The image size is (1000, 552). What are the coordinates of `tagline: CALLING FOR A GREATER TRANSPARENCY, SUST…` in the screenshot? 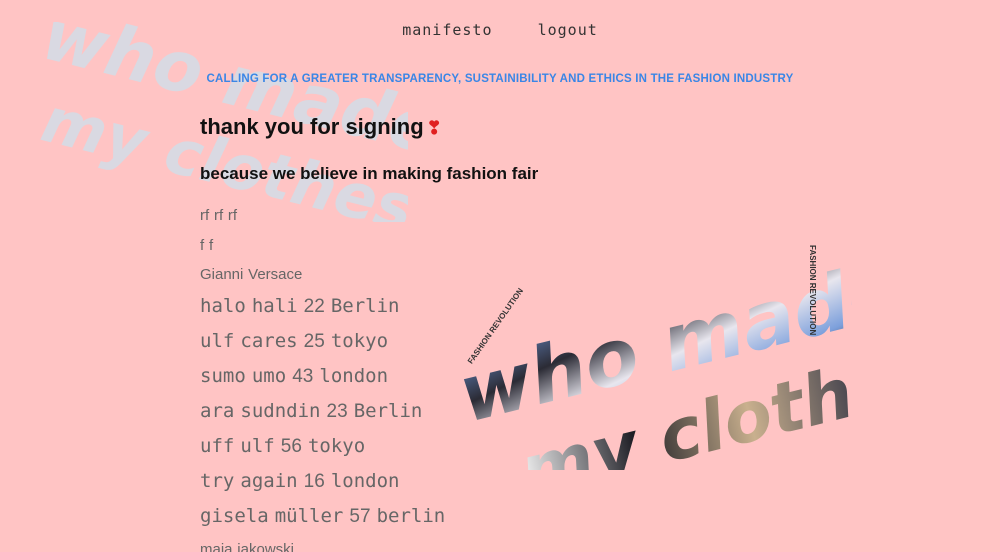 It's located at (500, 79).